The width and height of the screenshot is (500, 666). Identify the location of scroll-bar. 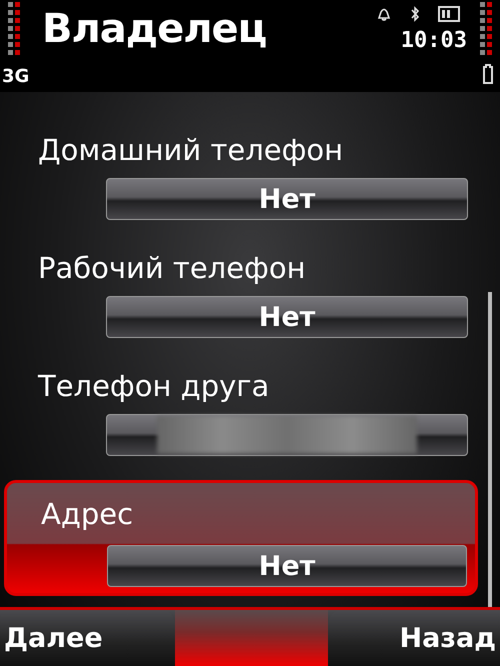
(490, 449).